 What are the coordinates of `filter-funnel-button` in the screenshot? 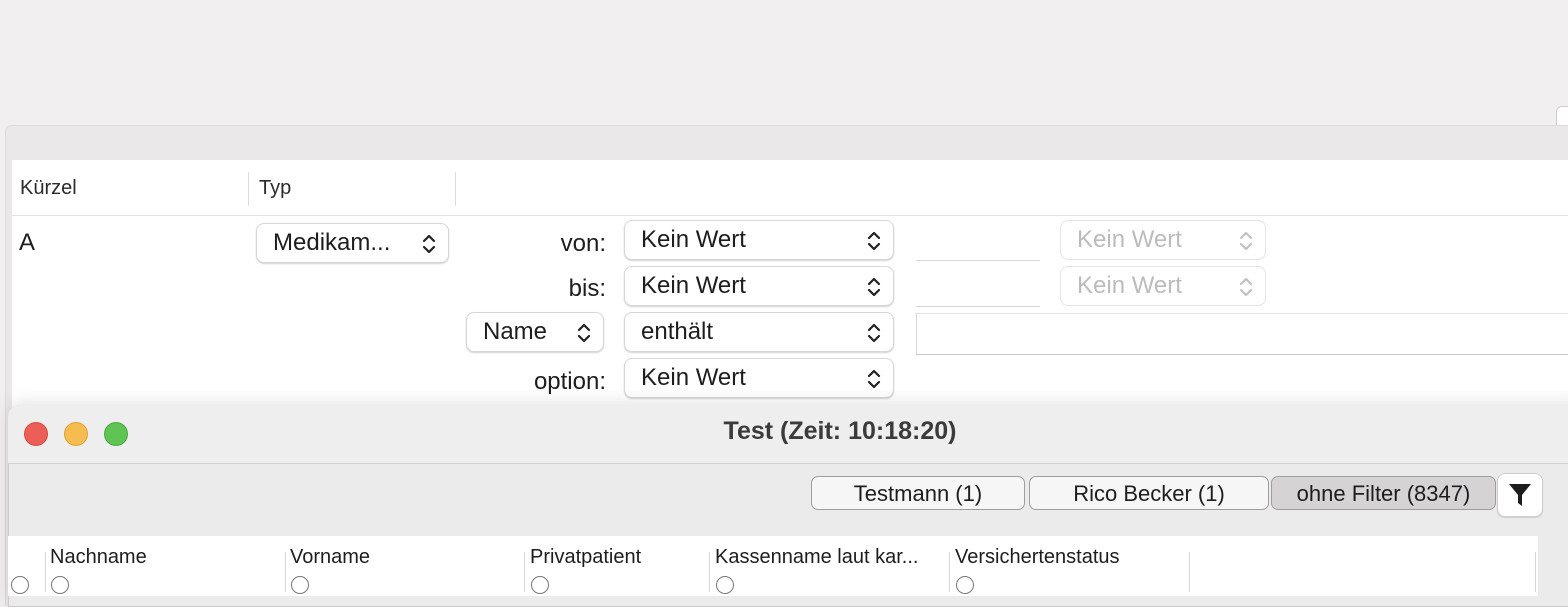 It's located at (1520, 495).